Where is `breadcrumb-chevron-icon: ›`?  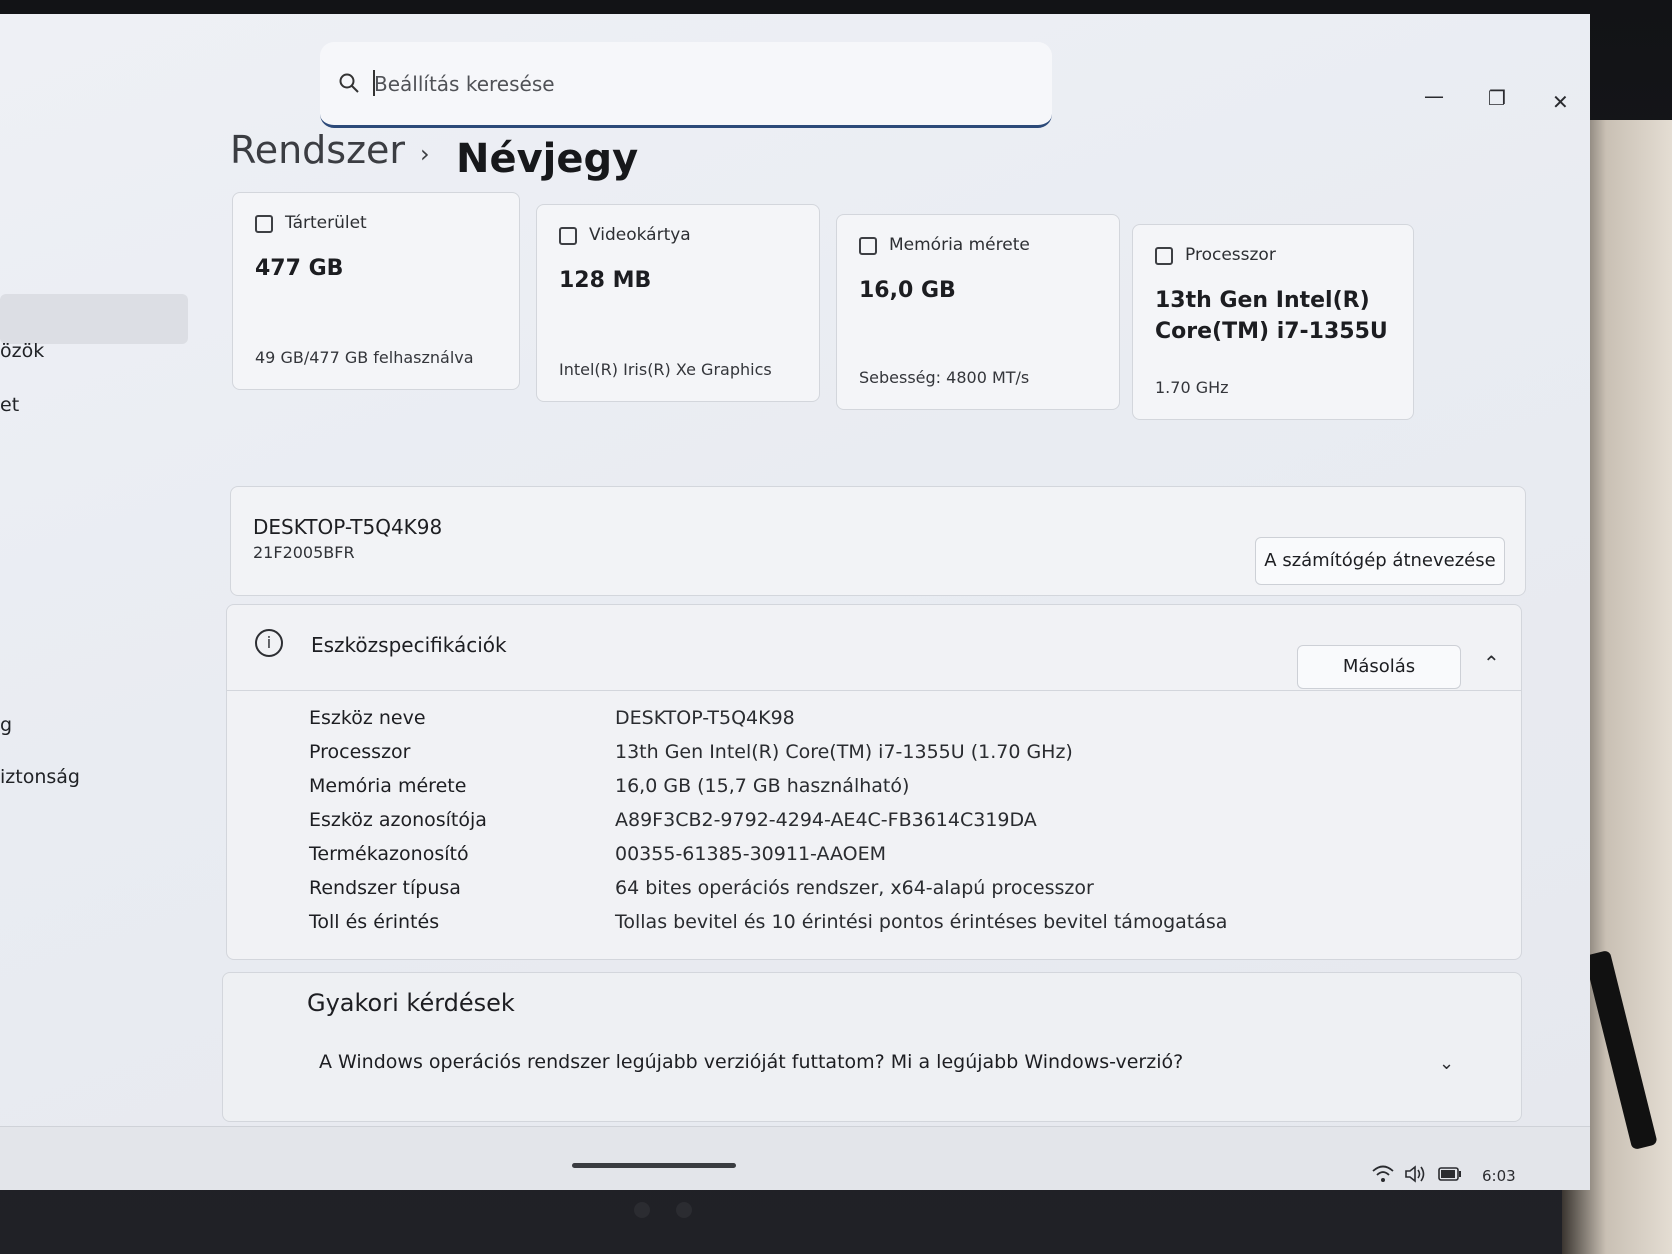
breadcrumb-chevron-icon: › is located at coordinates (425, 154).